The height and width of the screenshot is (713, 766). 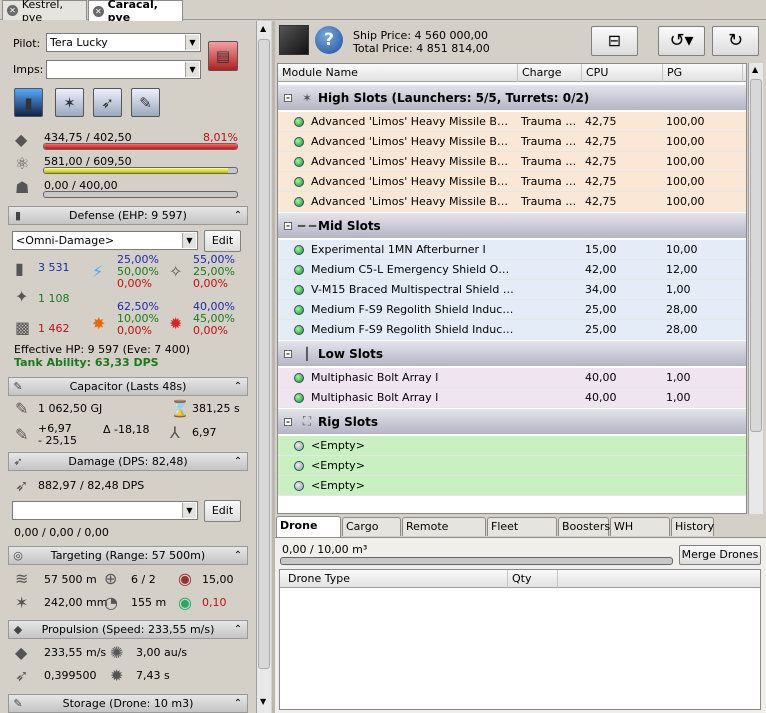 What do you see at coordinates (44, 12) in the screenshot?
I see `tab-kestrel: ✕ Kestrel, pve` at bounding box center [44, 12].